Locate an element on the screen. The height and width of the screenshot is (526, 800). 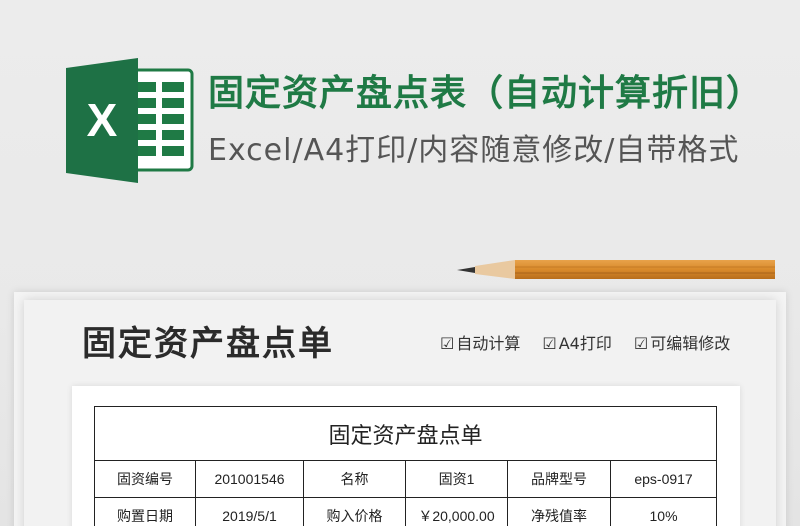
value-brand-model: eps-0917 is located at coordinates (663, 479).